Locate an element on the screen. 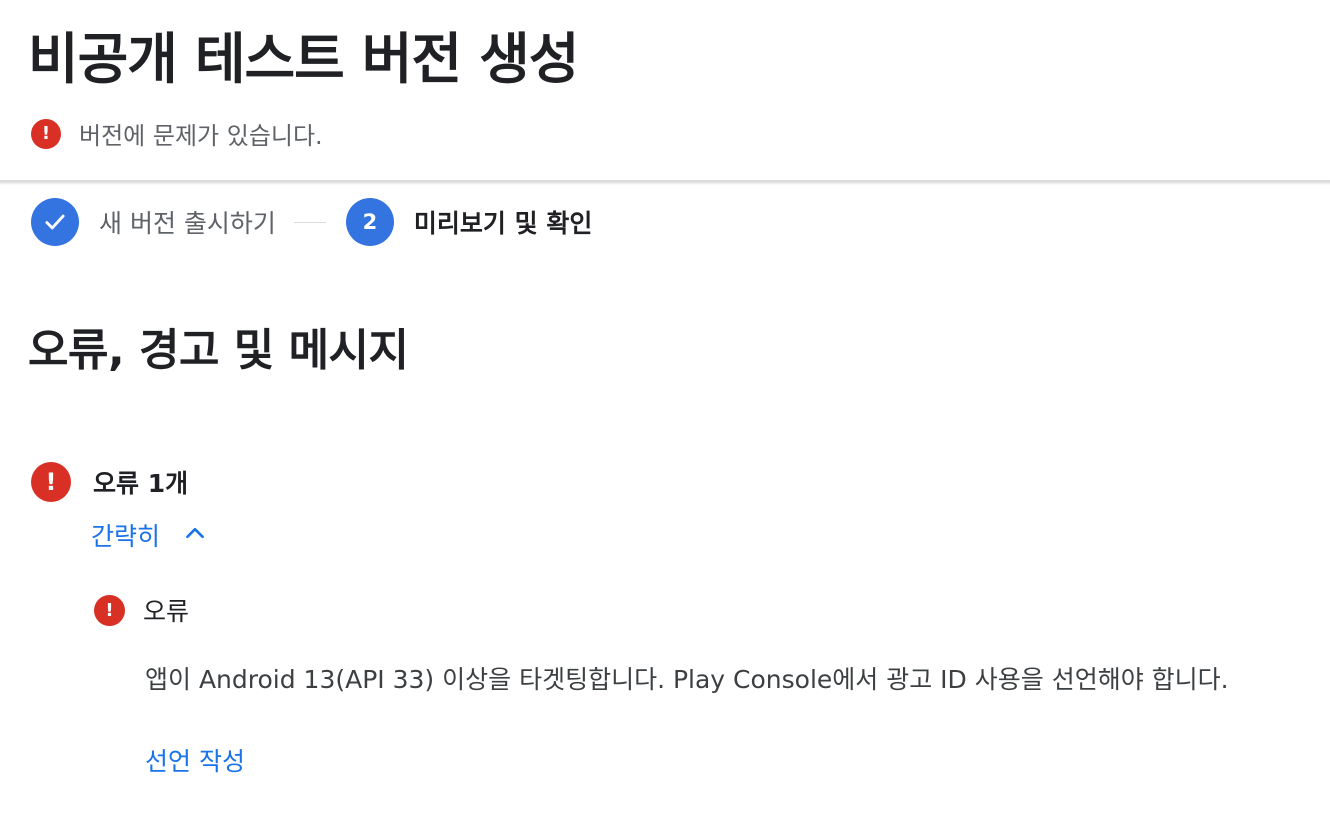 The height and width of the screenshot is (826, 1330). collapse-errors-button: 간략히 is located at coordinates (149, 535).